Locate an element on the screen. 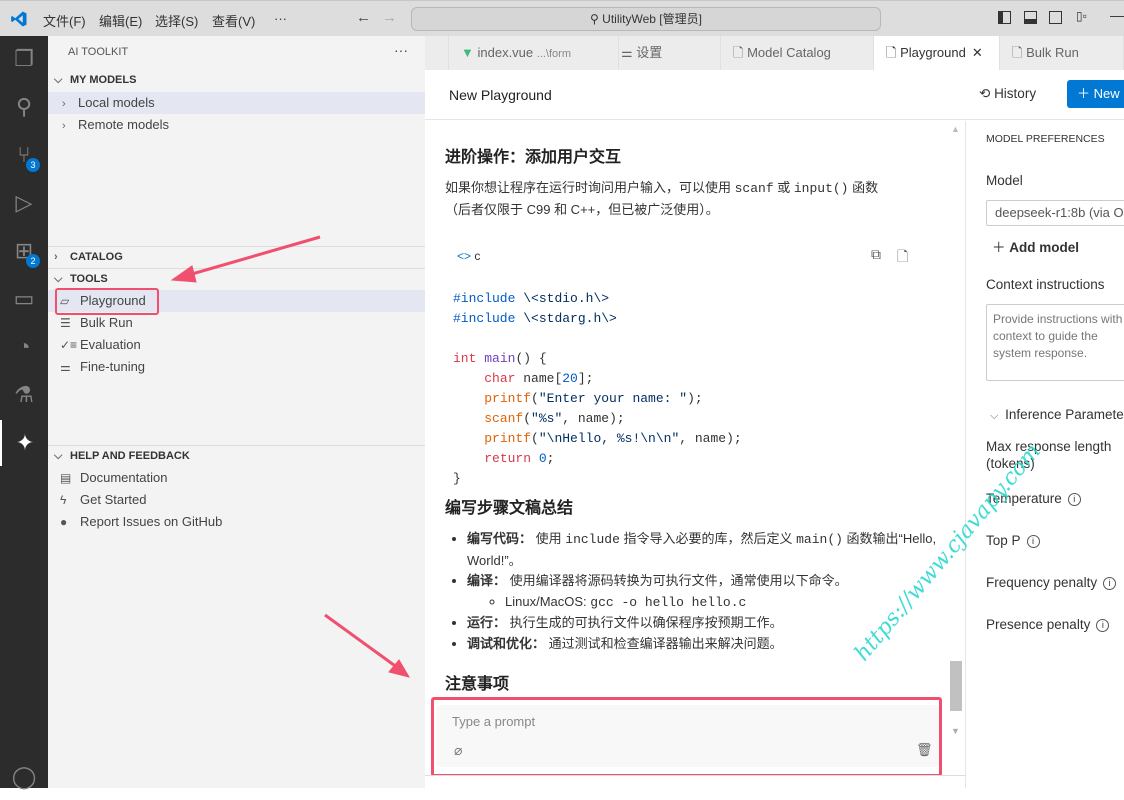  plus-icon: ＋ is located at coordinates (1085, 93).